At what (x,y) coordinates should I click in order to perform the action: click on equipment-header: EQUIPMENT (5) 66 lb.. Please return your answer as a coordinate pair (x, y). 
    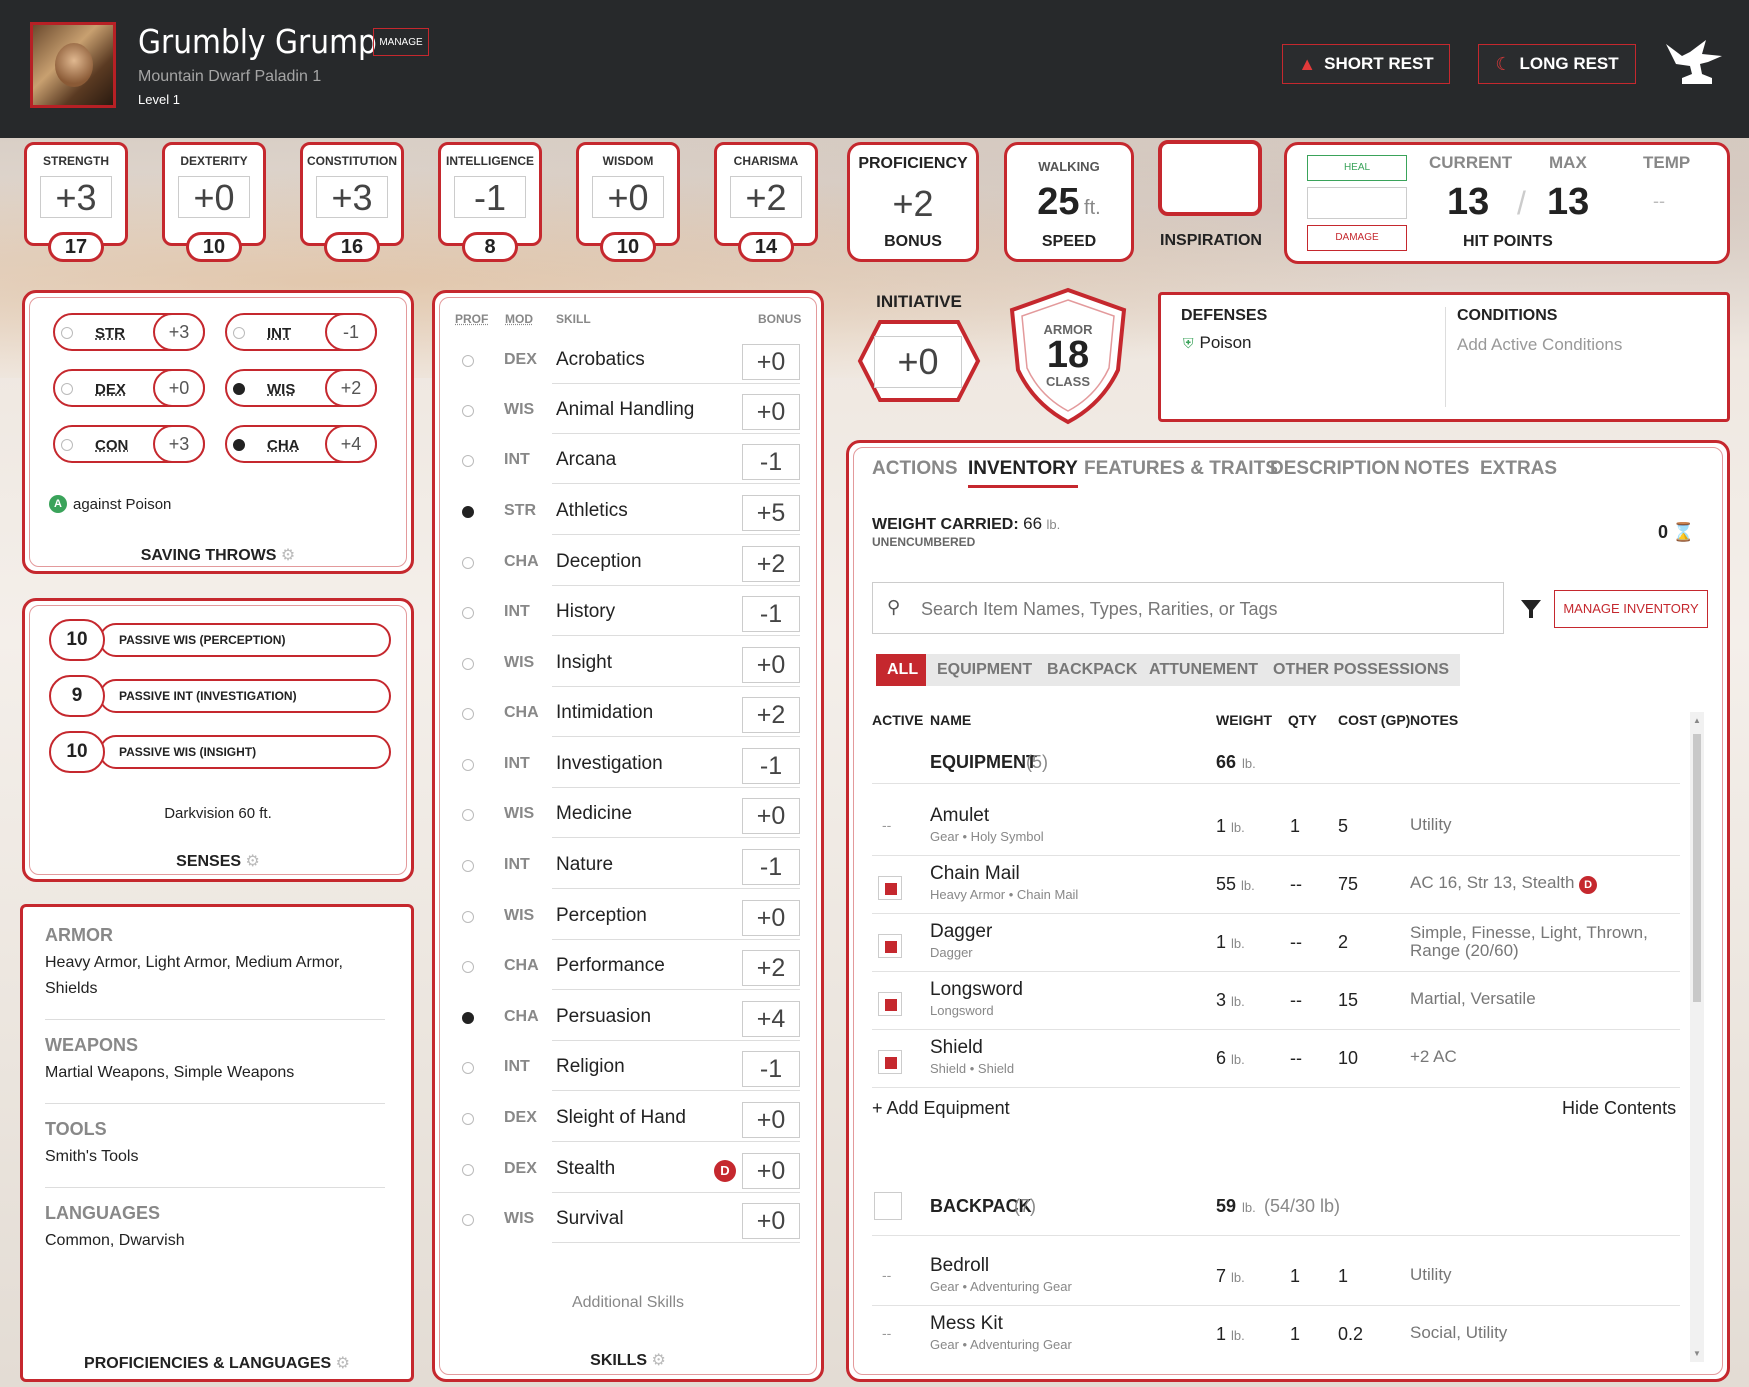
    Looking at the image, I should click on (1276, 765).